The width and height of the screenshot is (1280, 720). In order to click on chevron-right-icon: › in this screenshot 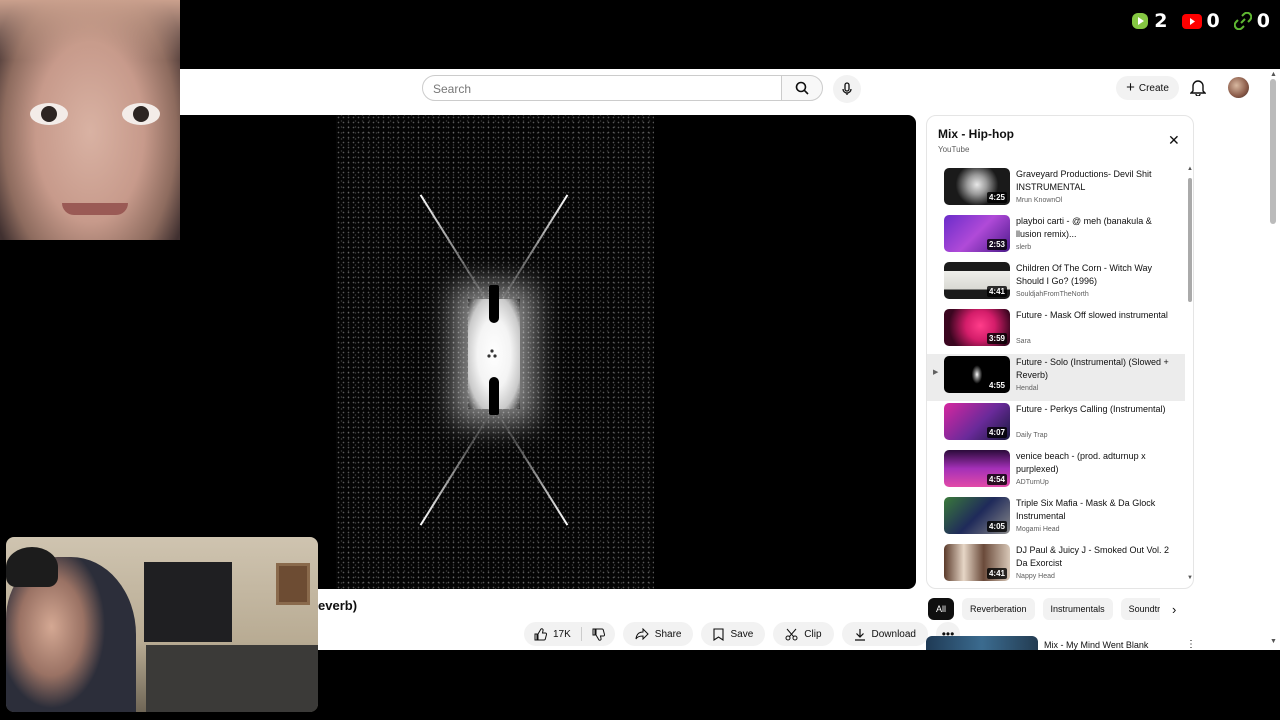, I will do `click(1174, 609)`.